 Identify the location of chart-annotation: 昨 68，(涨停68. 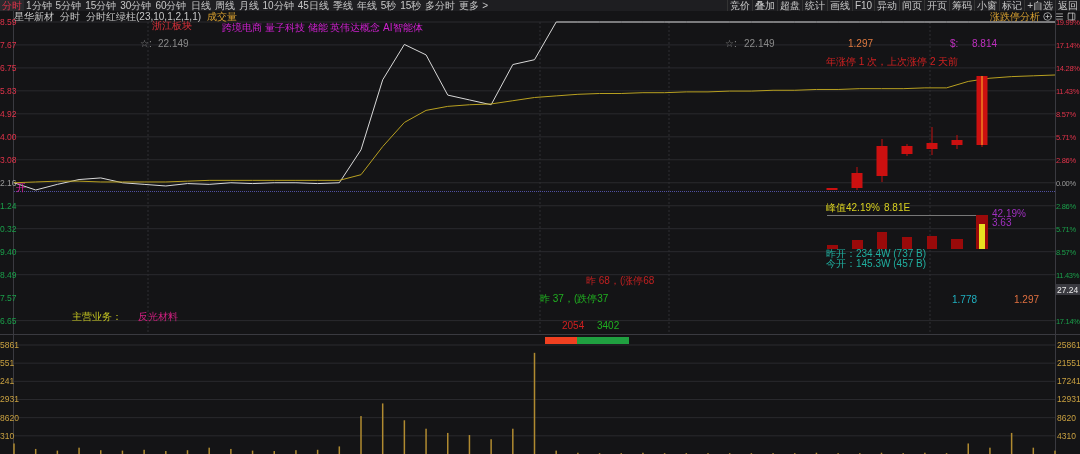
(620, 280).